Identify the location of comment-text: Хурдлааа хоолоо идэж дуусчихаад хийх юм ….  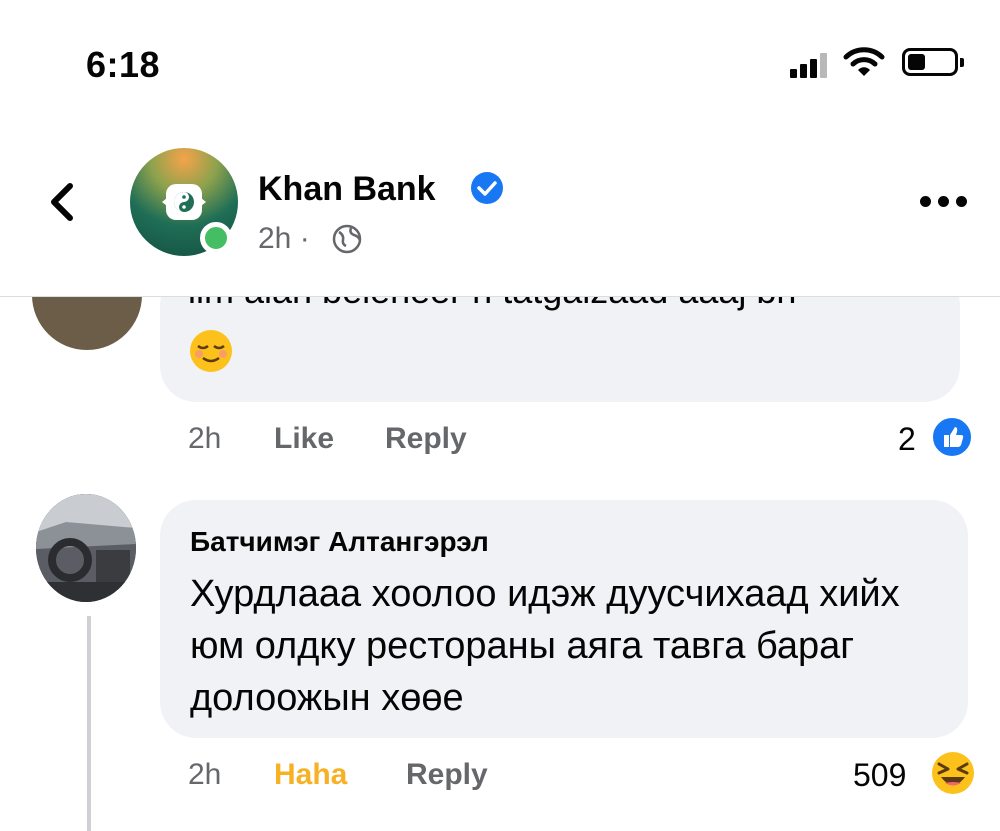
(545, 646).